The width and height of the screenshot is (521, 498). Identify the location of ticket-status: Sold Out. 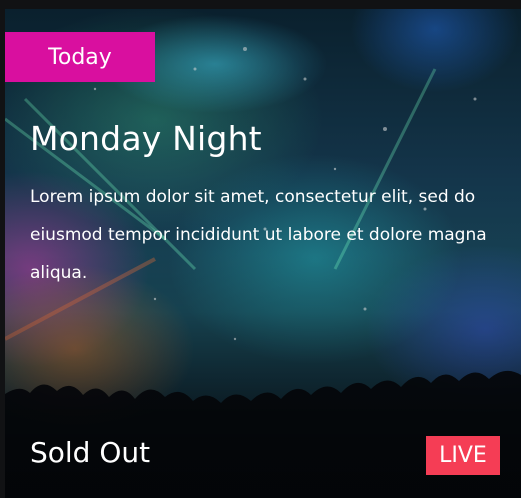
(90, 452).